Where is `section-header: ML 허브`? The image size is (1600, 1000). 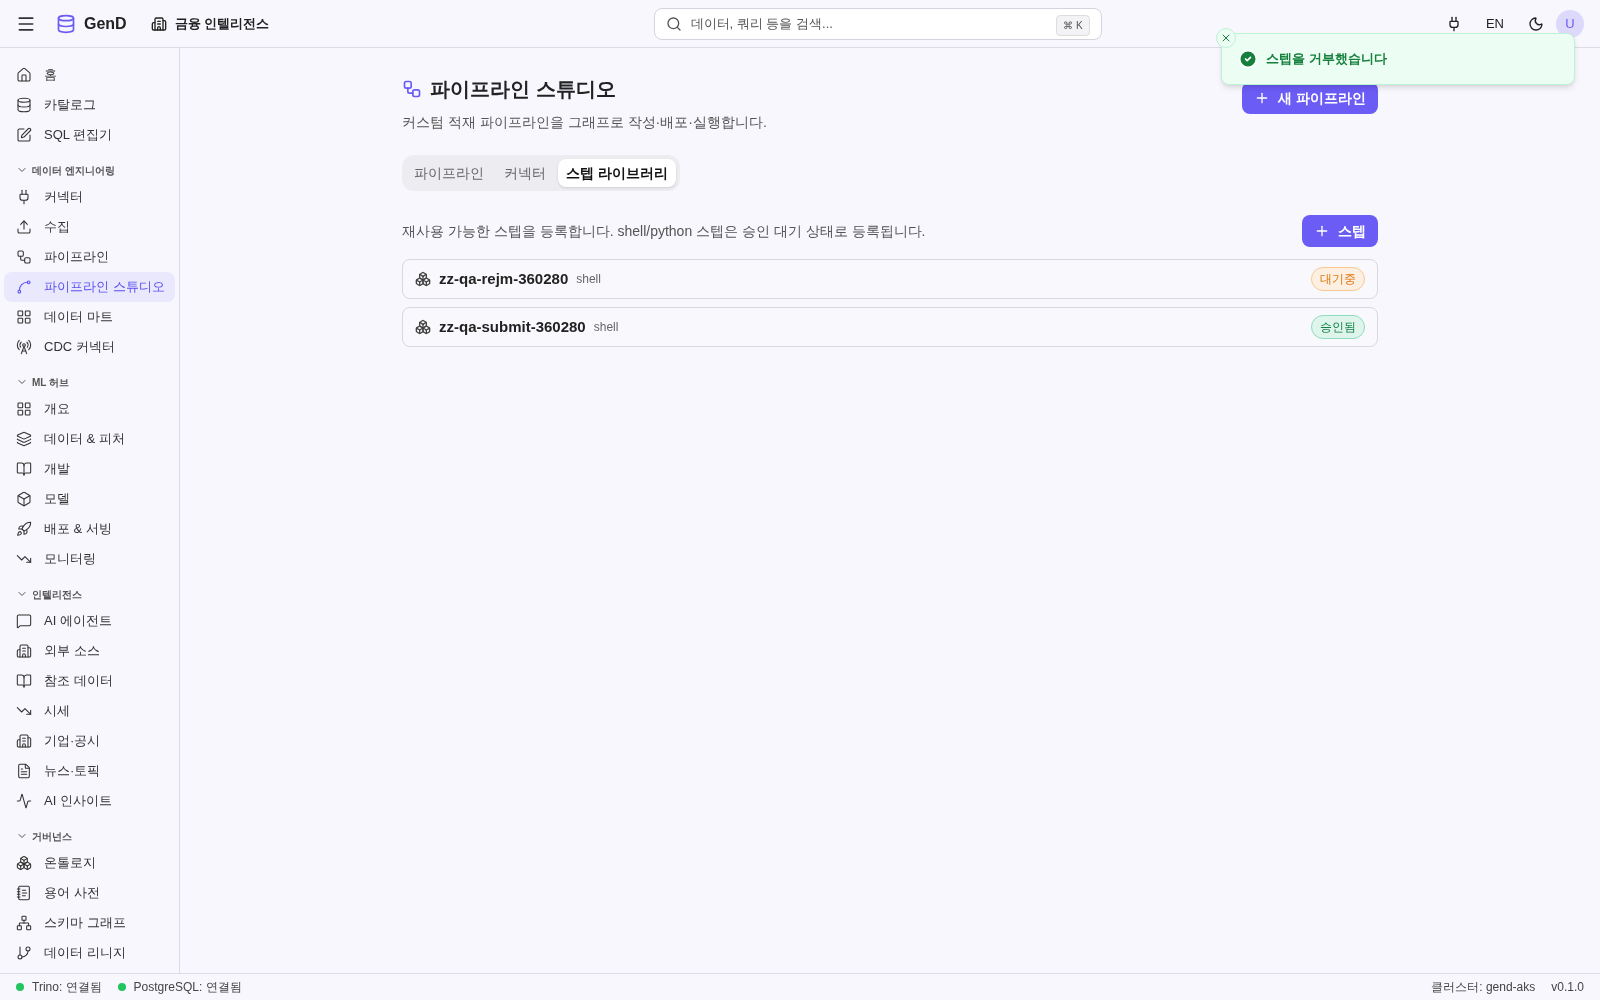
section-header: ML 허브 is located at coordinates (89, 382).